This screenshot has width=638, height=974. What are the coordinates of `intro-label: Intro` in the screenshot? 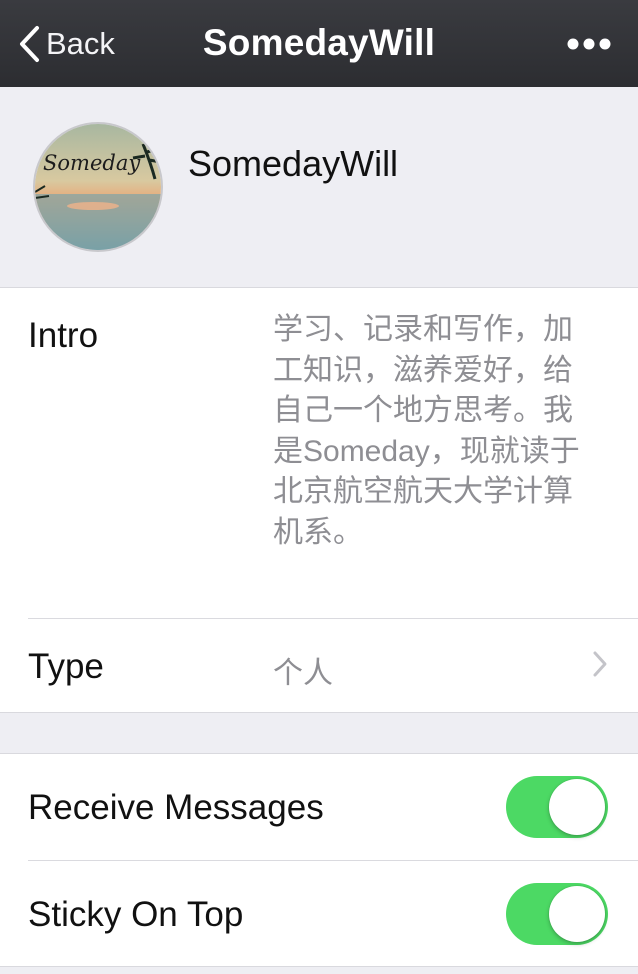 It's located at (63, 335).